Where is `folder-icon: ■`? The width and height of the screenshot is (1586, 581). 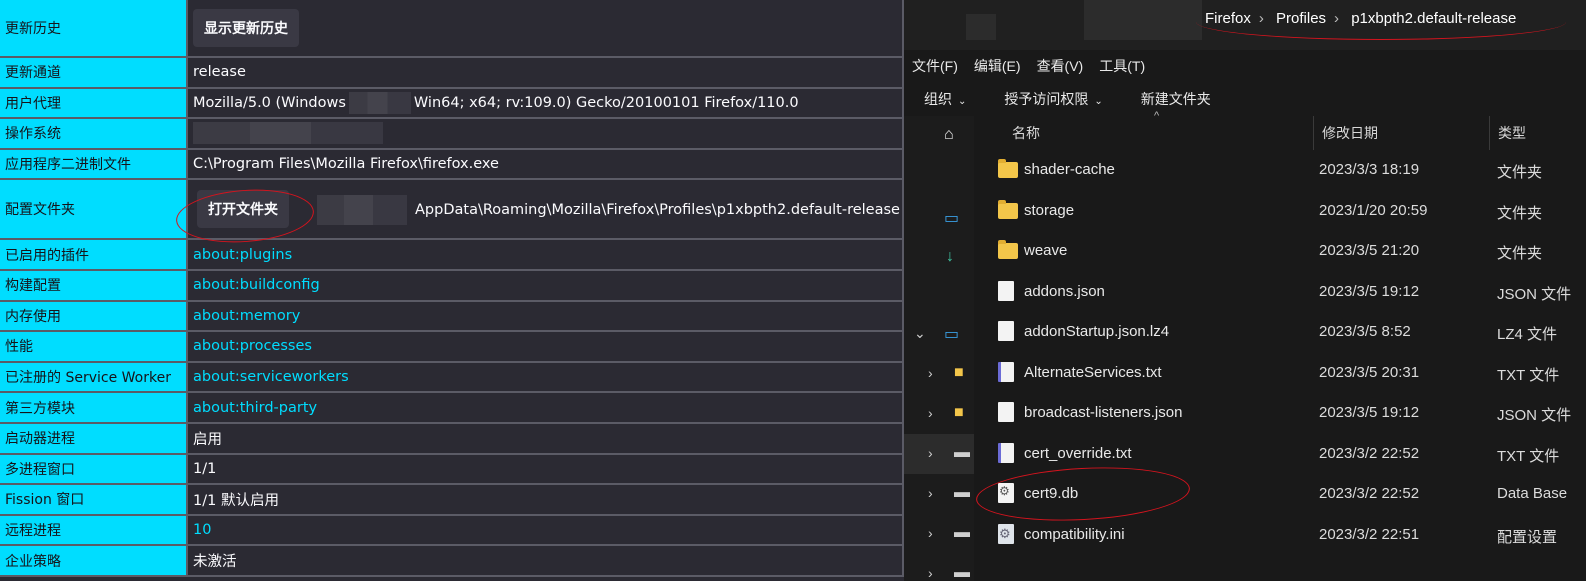 folder-icon: ■ is located at coordinates (959, 412).